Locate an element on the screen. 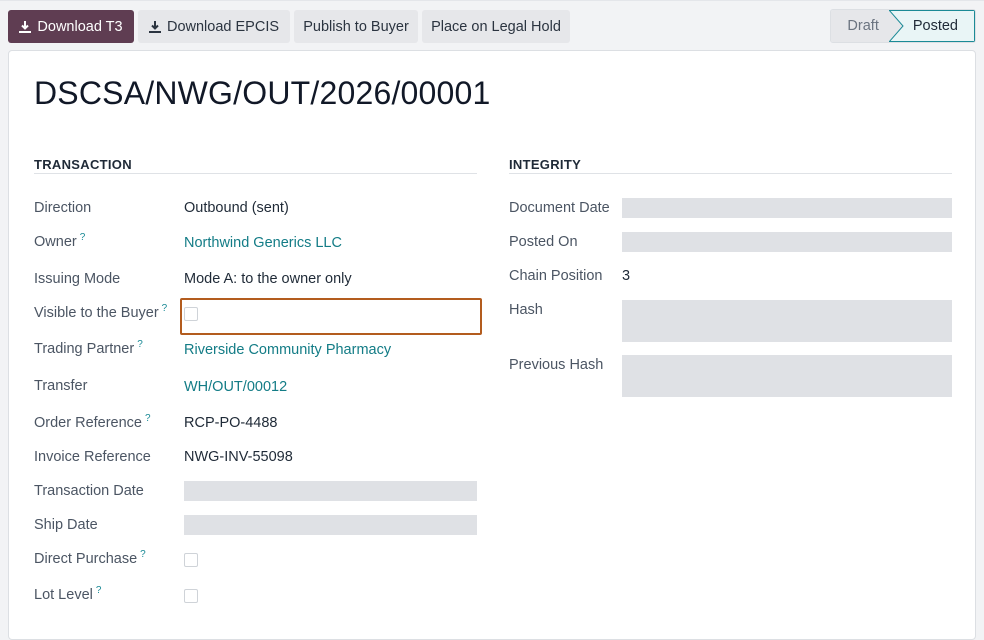 This screenshot has width=984, height=640. trading-partner-label: Trading Partner? is located at coordinates (88, 348).